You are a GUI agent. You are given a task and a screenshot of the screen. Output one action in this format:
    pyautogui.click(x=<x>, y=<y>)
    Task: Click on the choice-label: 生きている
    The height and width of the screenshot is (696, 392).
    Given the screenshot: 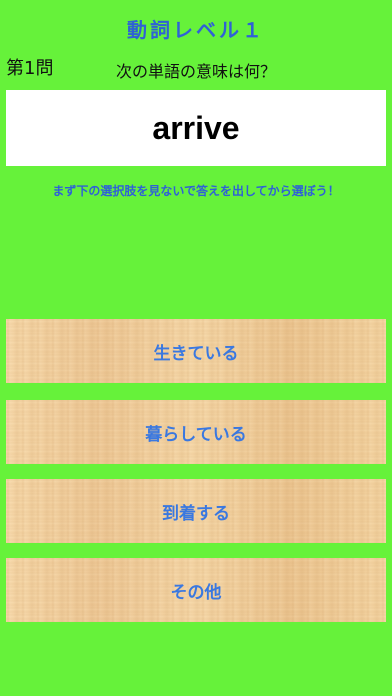 What is the action you would take?
    pyautogui.click(x=196, y=353)
    